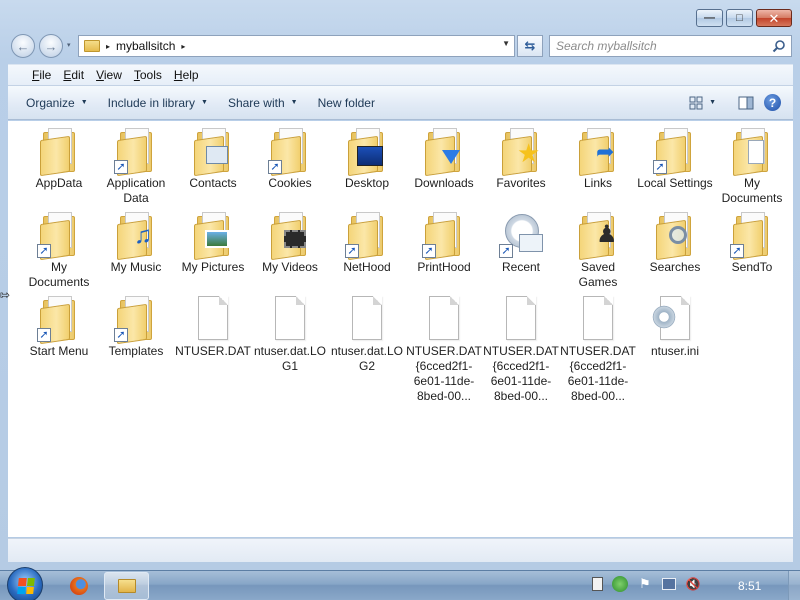  What do you see at coordinates (444, 151) in the screenshot?
I see `folder-downloads-icon` at bounding box center [444, 151].